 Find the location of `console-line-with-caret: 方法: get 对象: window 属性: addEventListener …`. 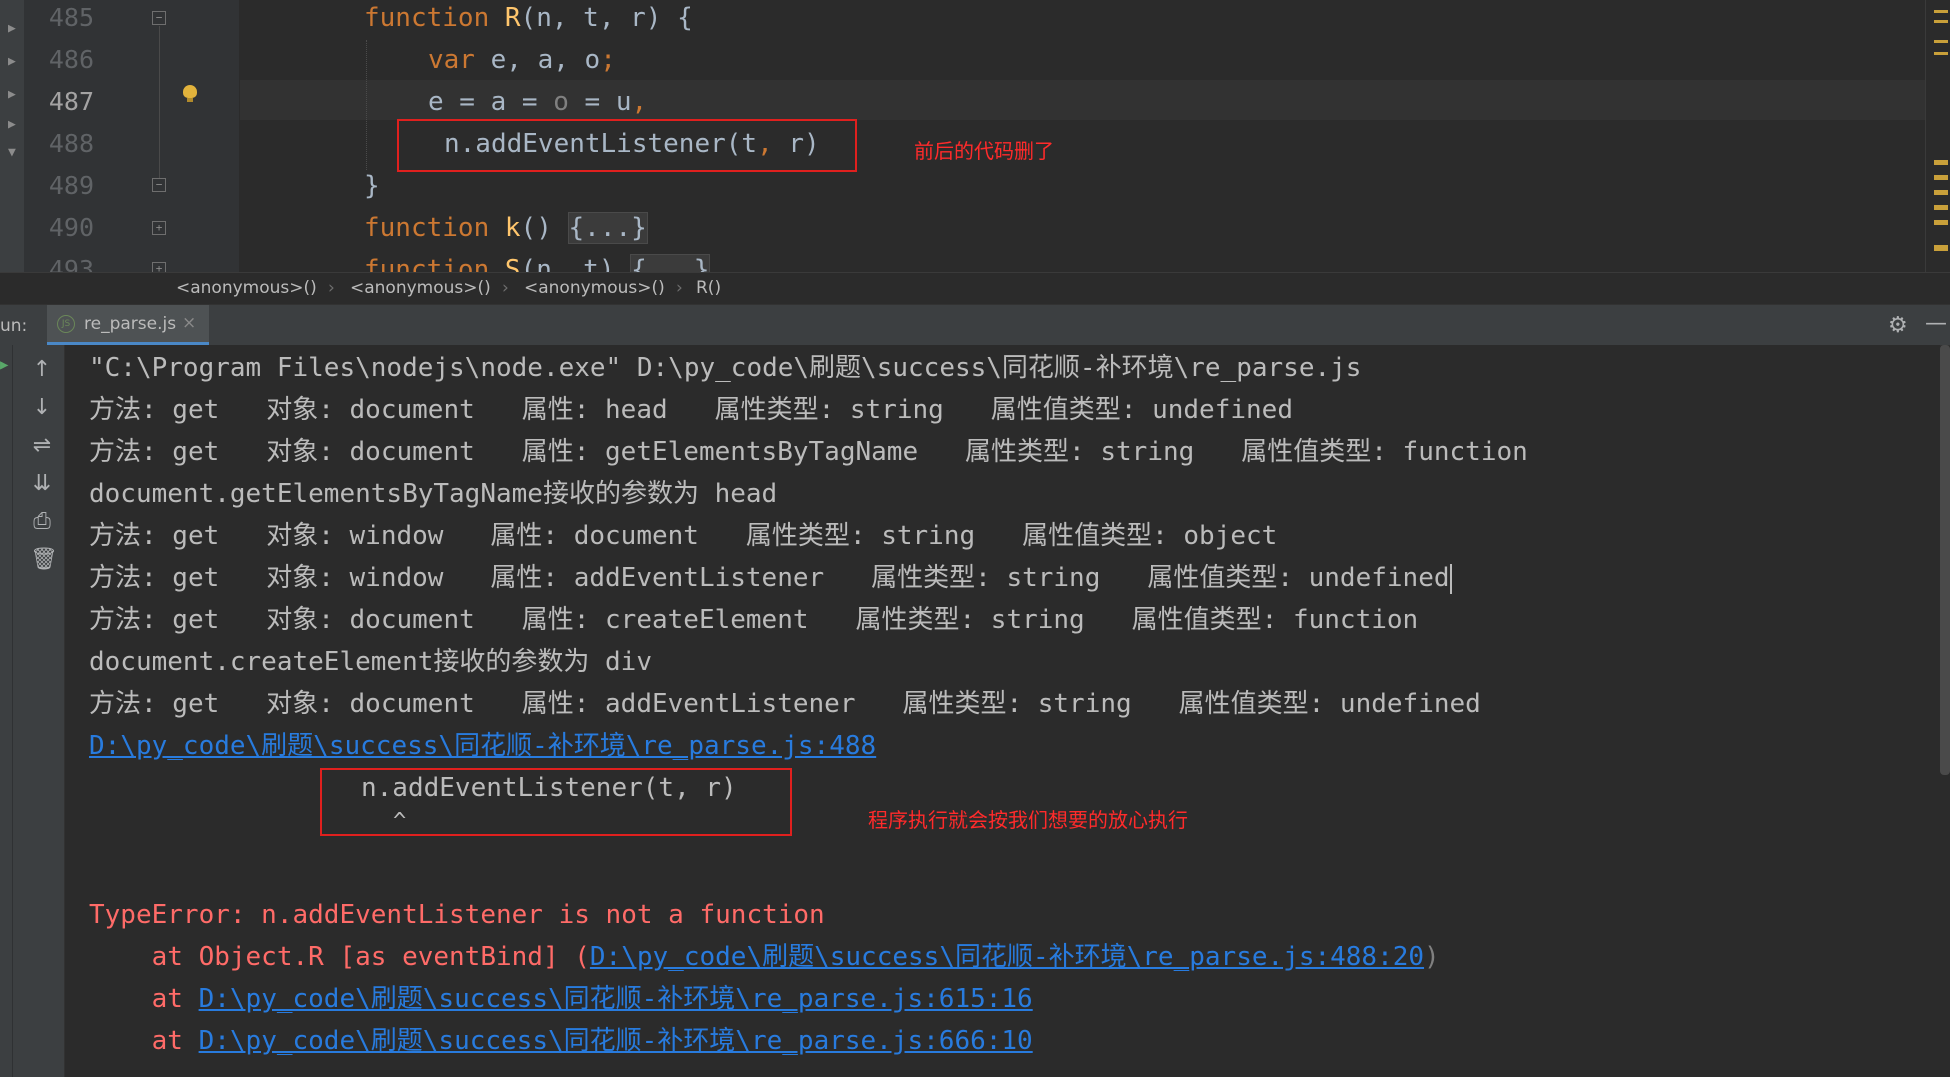

console-line-with-caret: 方法: get 对象: window 属性: addEventListener … is located at coordinates (770, 578).